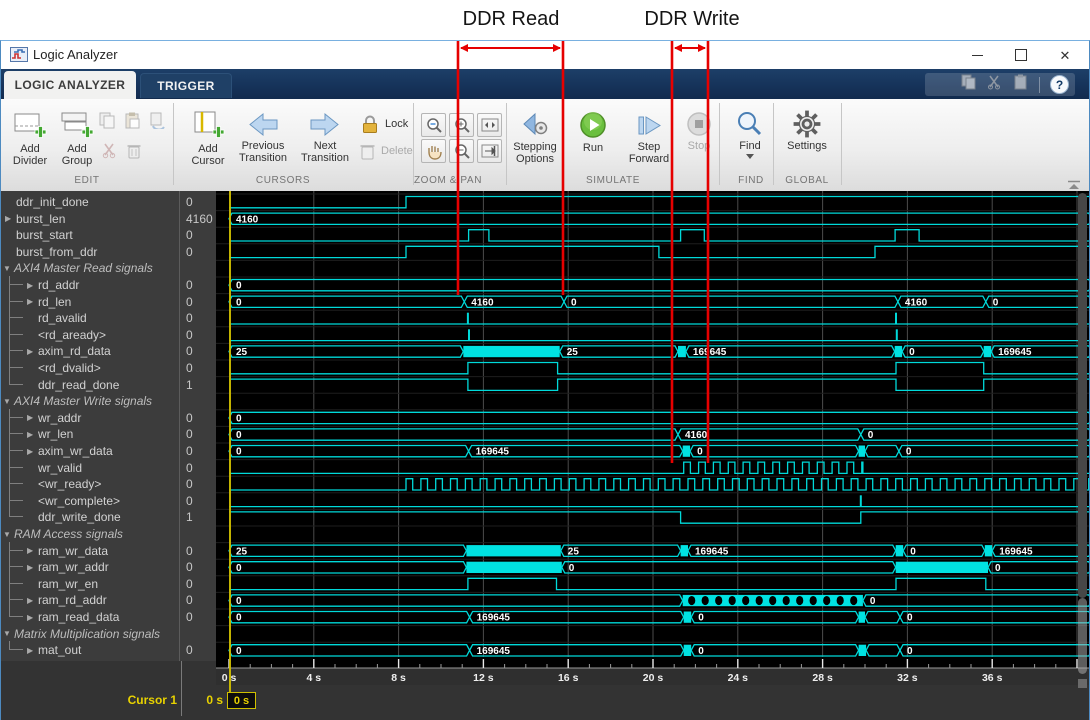 The height and width of the screenshot is (720, 1090). I want to click on previous-transition-button: Previous Transition, so click(263, 137).